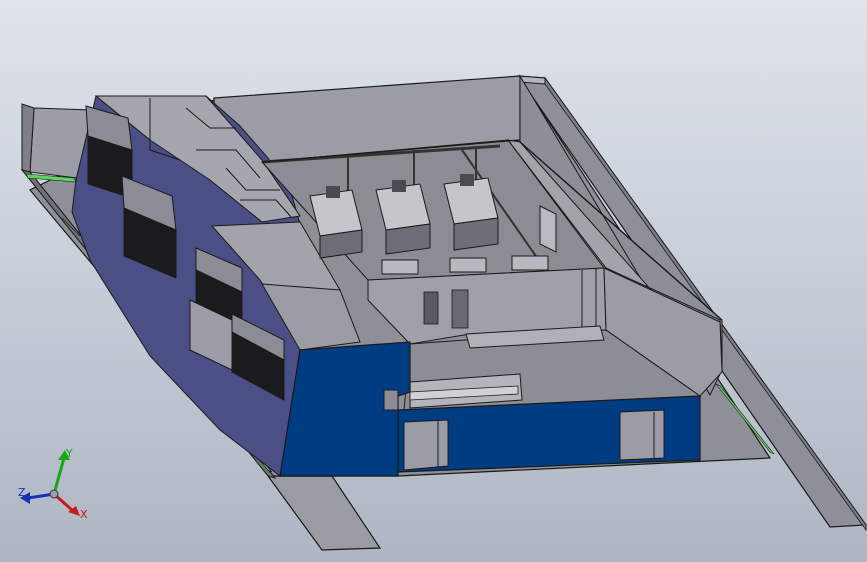  I want to click on lab-door, so click(548, 229).